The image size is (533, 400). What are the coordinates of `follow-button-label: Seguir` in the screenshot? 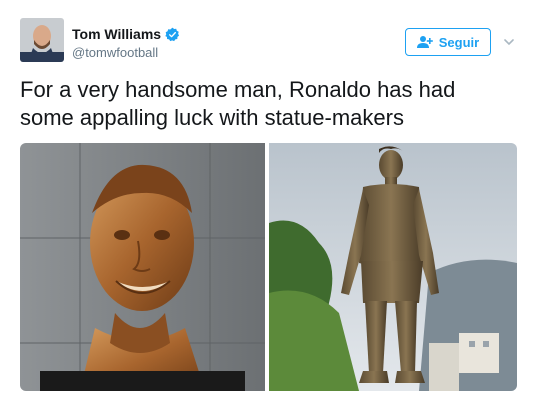 It's located at (459, 42).